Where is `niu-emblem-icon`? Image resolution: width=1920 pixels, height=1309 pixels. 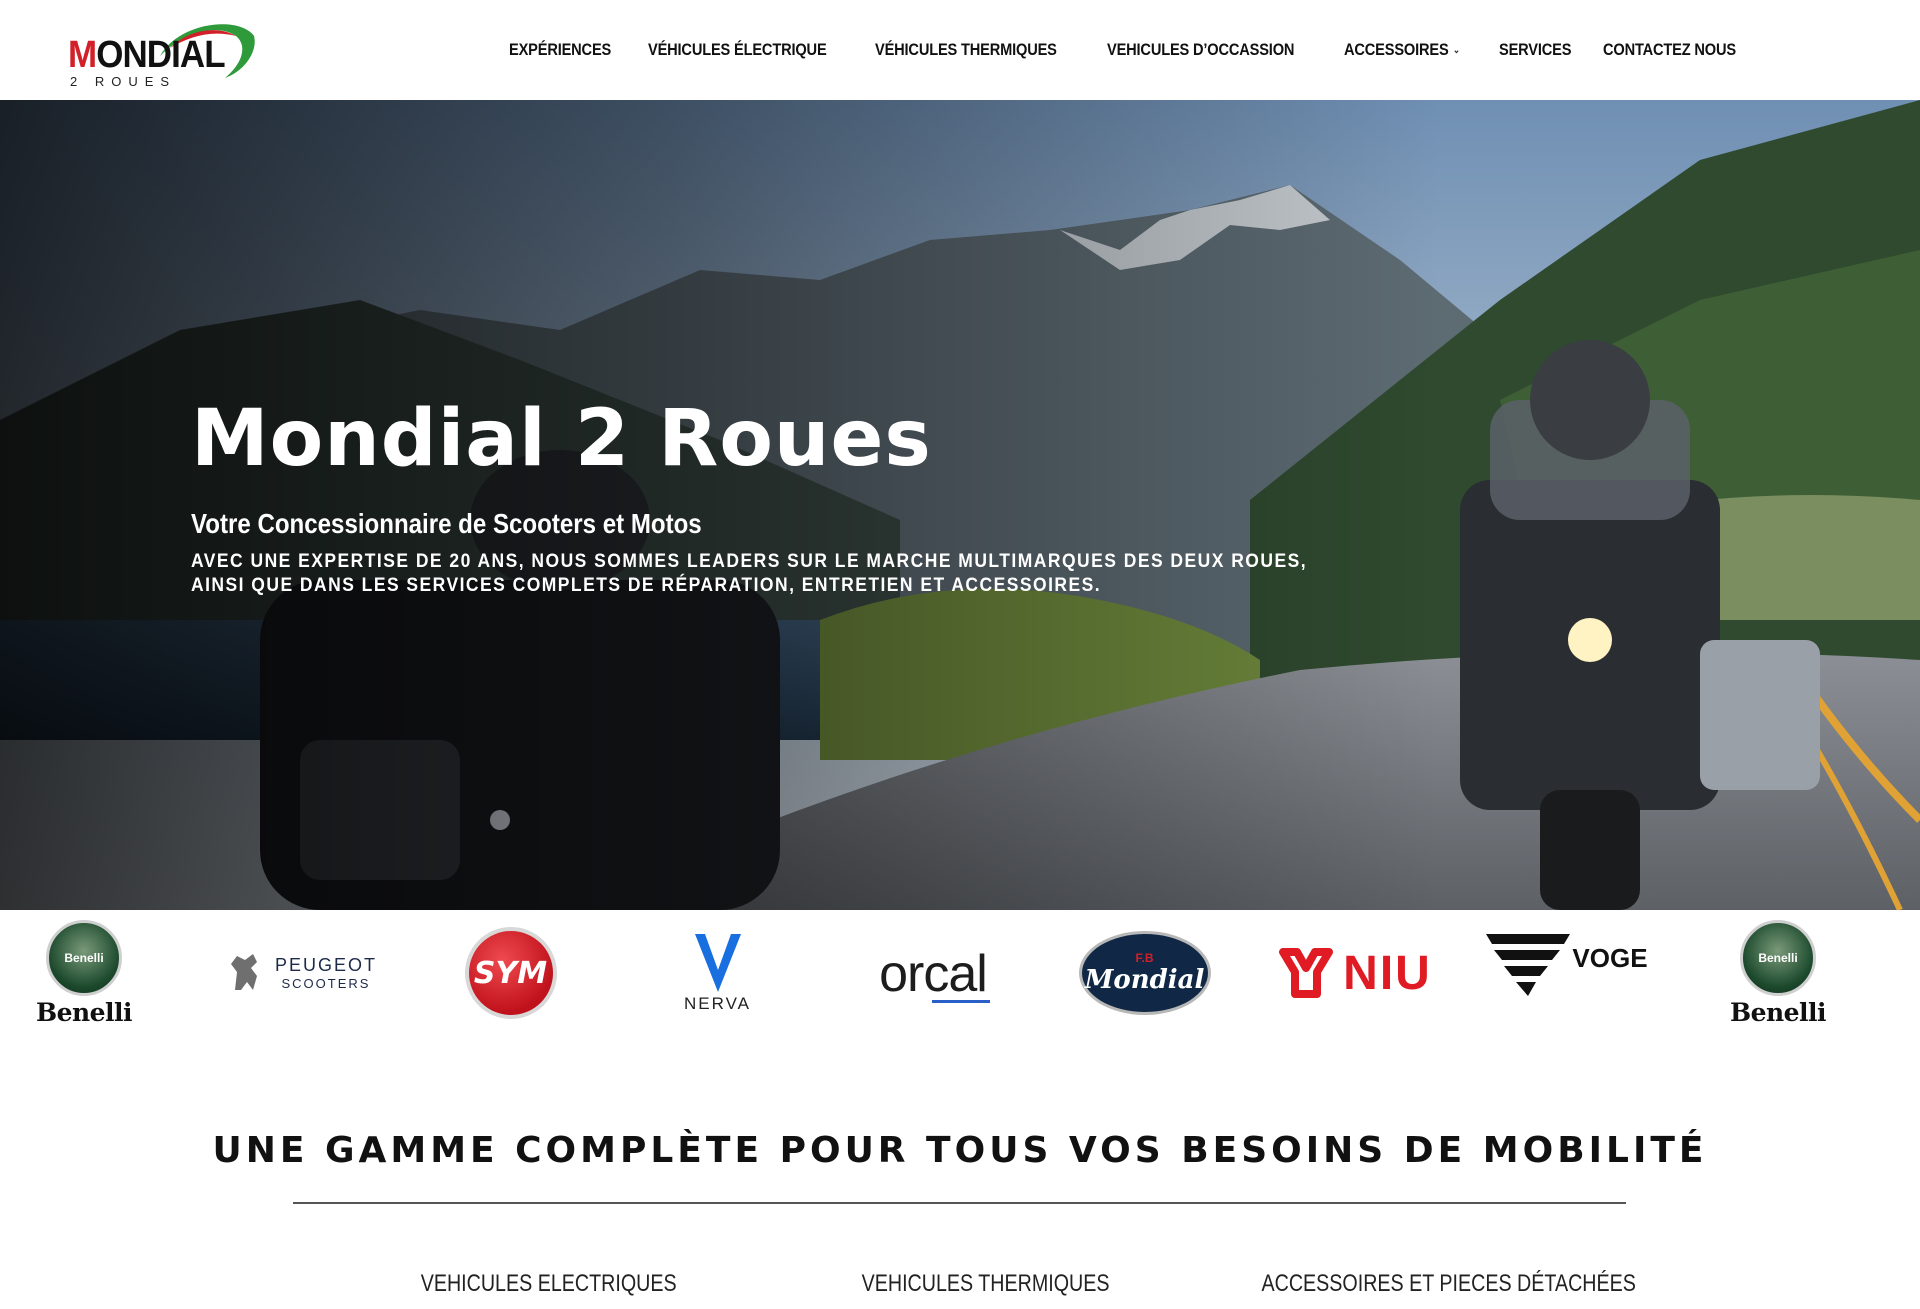 niu-emblem-icon is located at coordinates (1306, 973).